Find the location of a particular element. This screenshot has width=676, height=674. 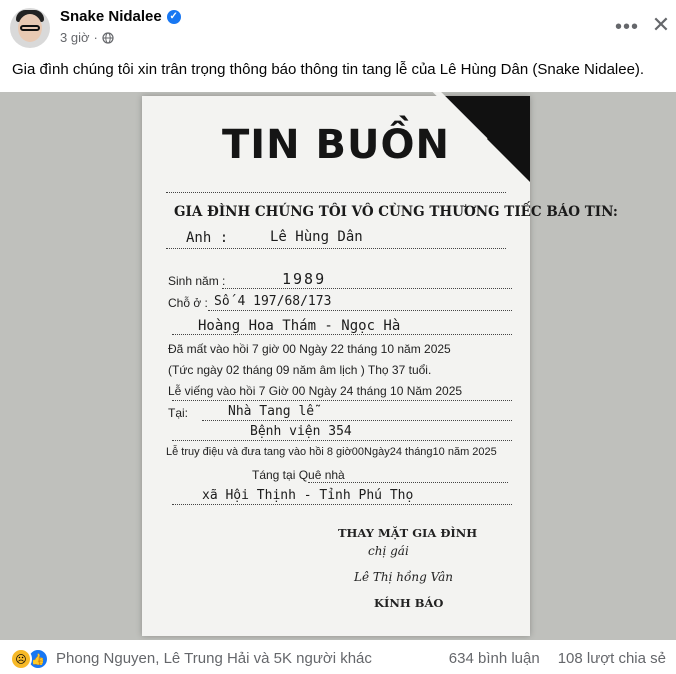

tai-label: Tại: is located at coordinates (178, 413).